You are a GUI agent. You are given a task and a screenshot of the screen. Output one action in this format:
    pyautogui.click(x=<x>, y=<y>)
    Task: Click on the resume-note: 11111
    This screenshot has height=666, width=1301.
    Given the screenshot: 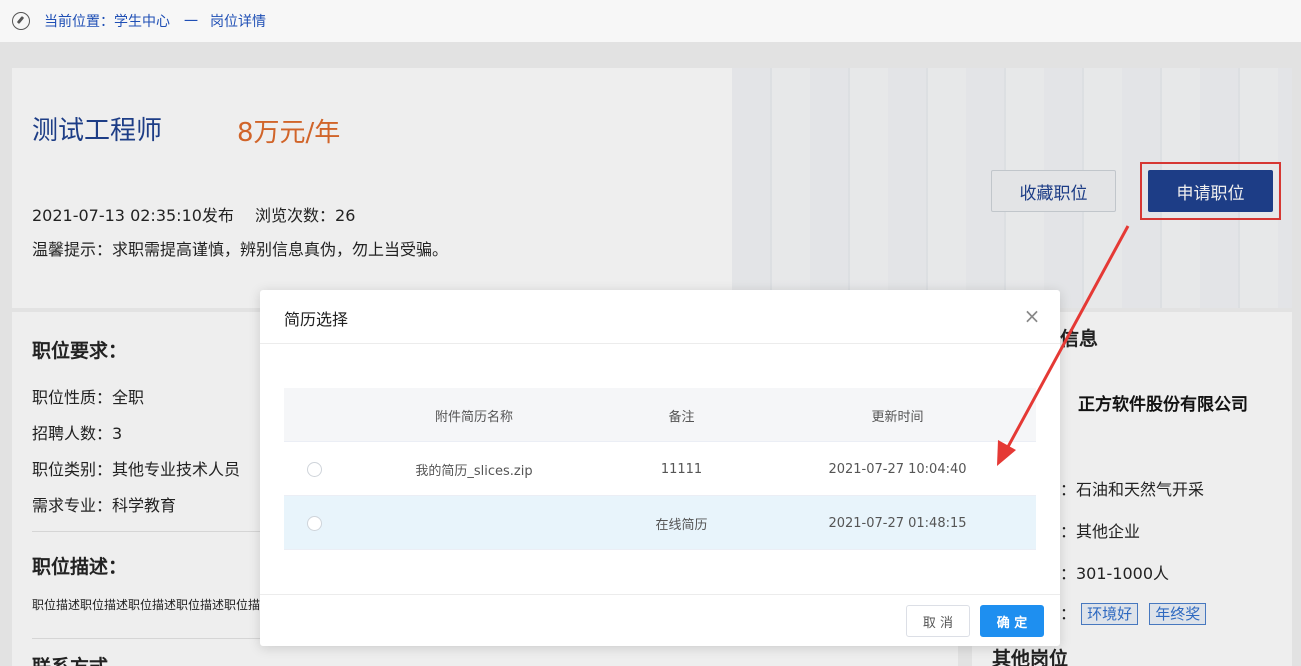 What is the action you would take?
    pyautogui.click(x=681, y=469)
    